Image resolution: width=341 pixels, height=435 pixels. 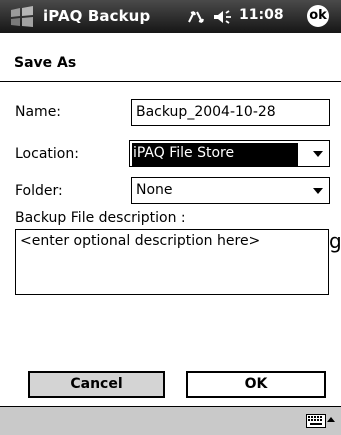 I want to click on description-textarea: <enter optional description here>, so click(x=172, y=262).